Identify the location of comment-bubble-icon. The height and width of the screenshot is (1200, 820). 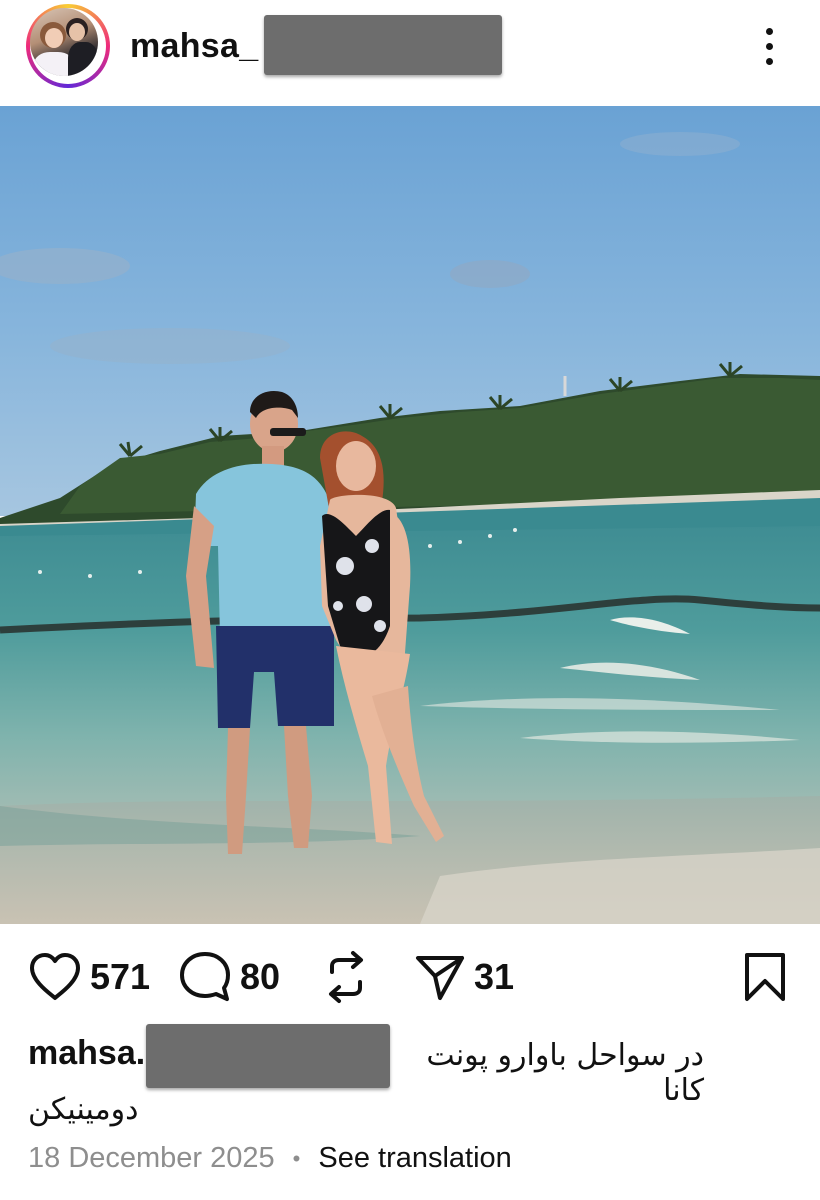
(205, 976).